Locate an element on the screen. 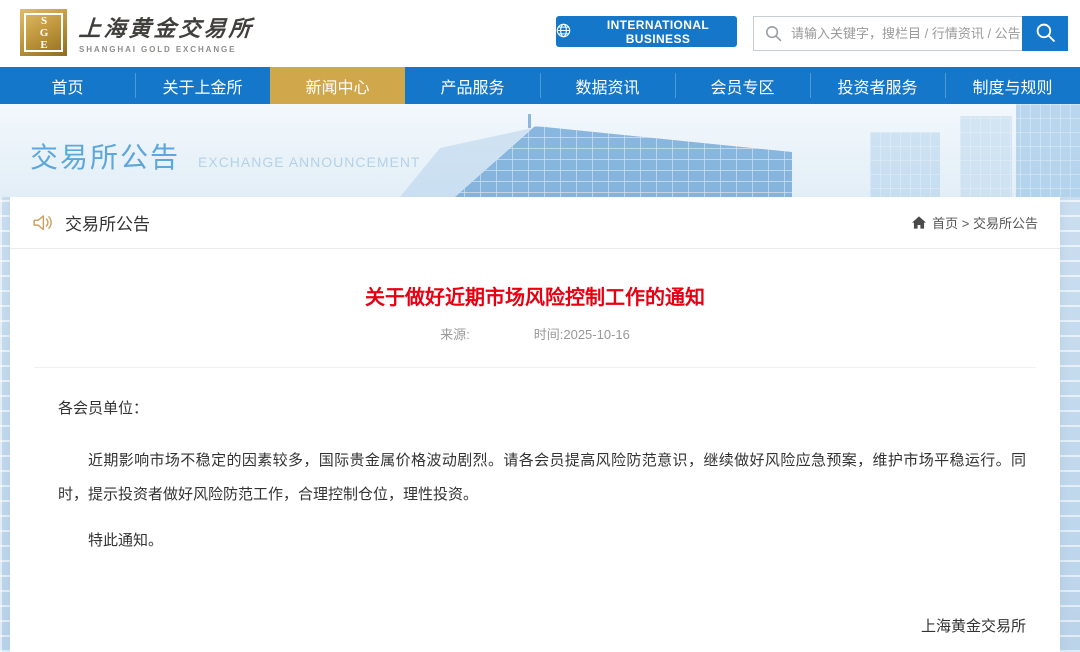 Image resolution: width=1080 pixels, height=652 pixels. main-nav: 首页 关于上金所 新闻中心 产品服务 数据资讯 会员专区 投资者服务 制度与规则 is located at coordinates (540, 85).